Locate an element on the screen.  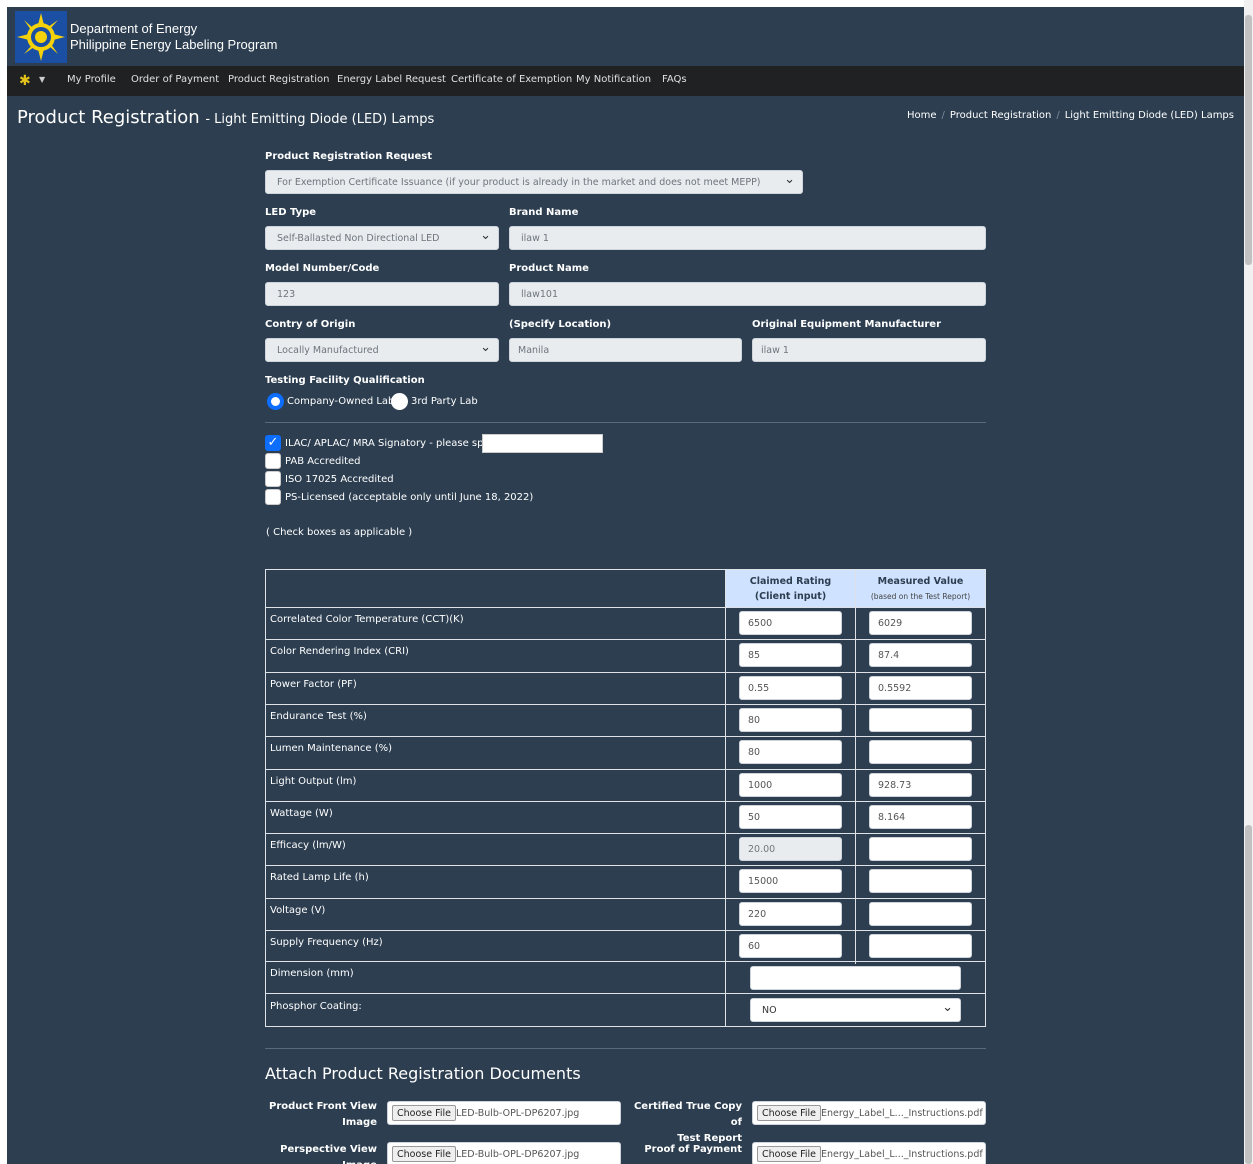
measured-value-input: 0.5592 is located at coordinates (920, 688).